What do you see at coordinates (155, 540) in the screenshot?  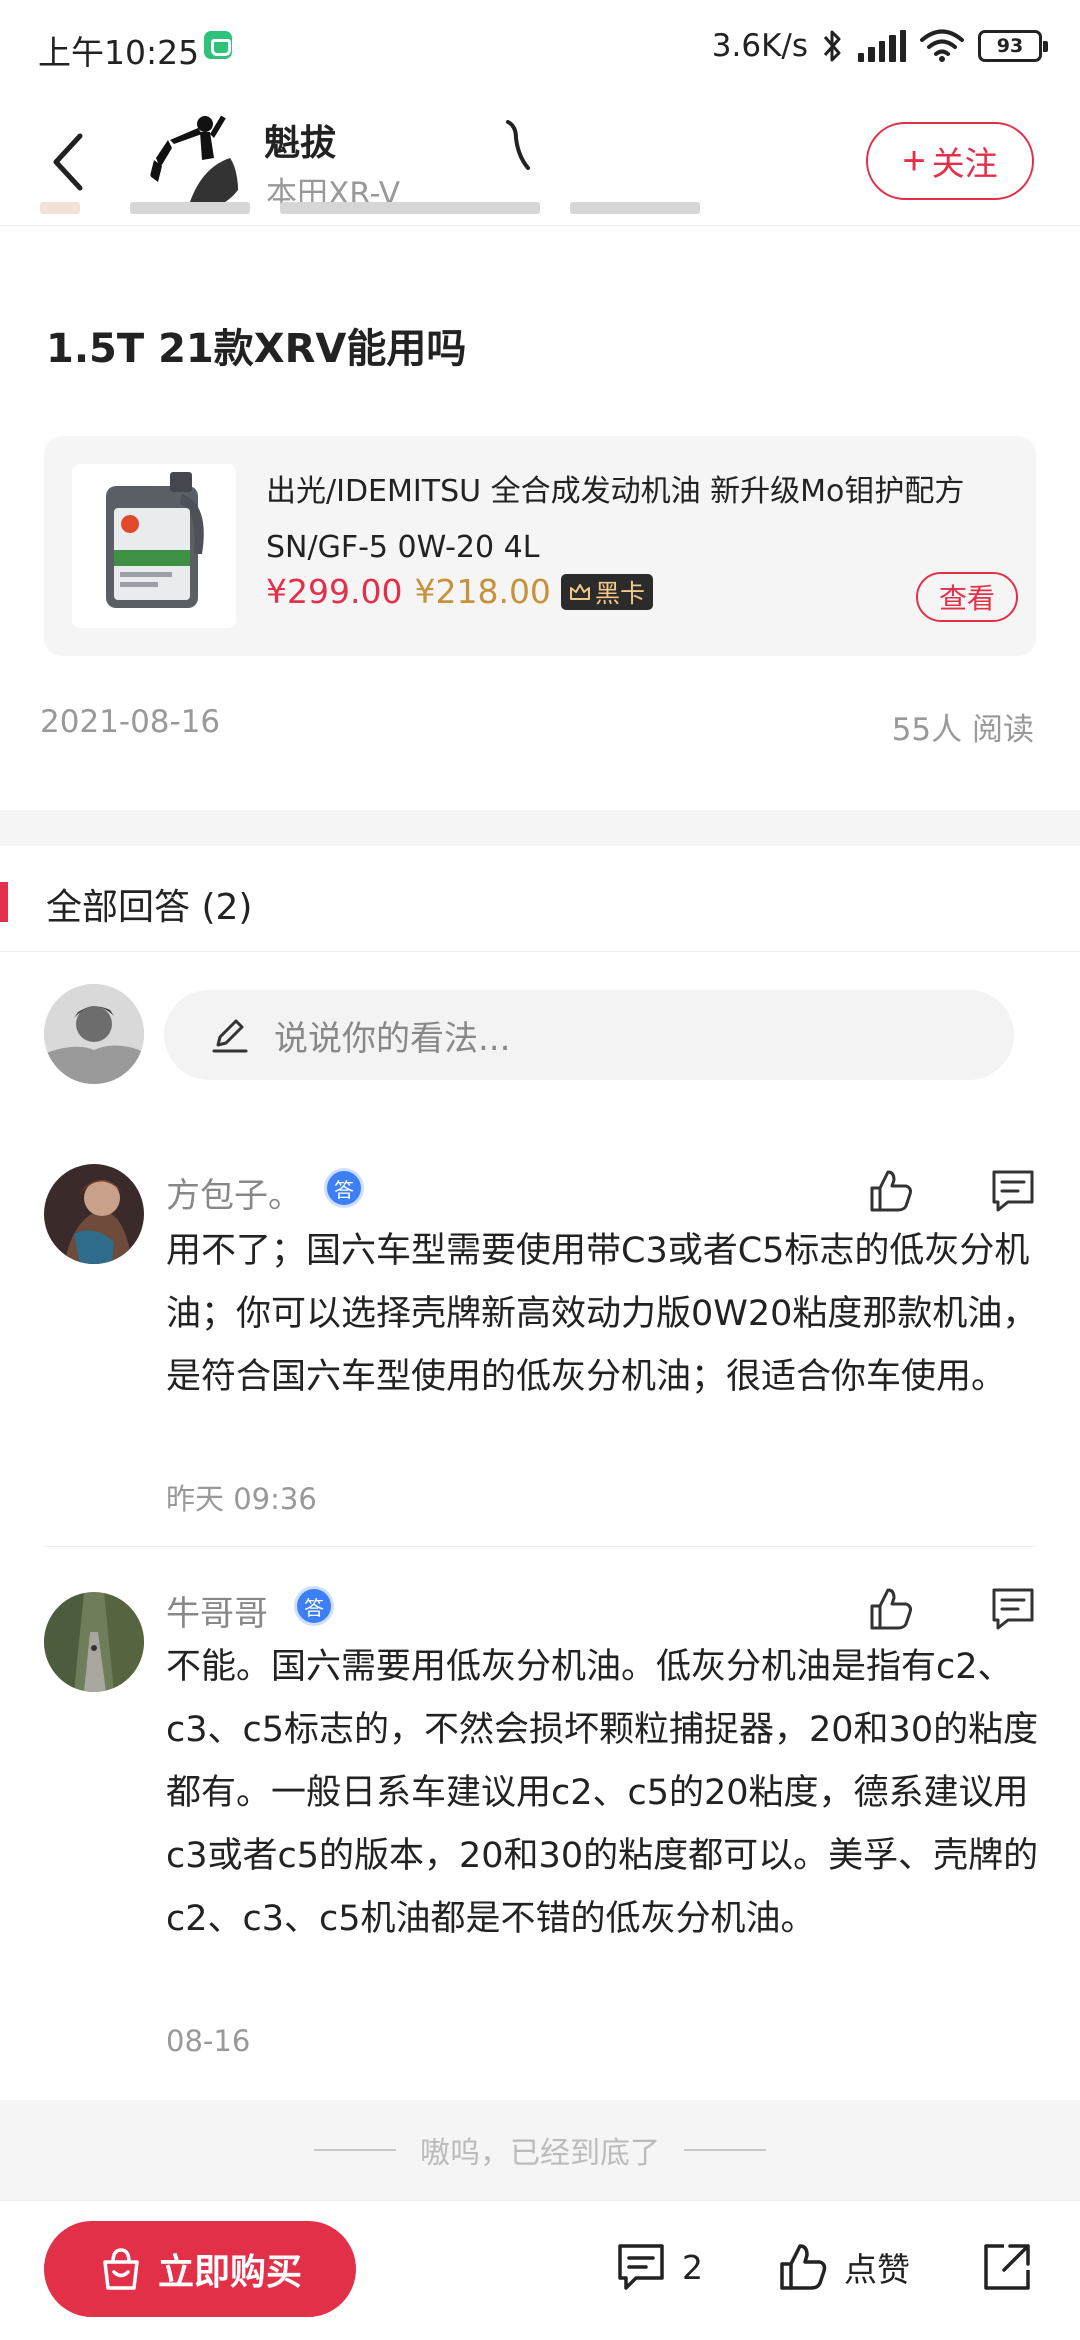 I see `oil-bottle-icon` at bounding box center [155, 540].